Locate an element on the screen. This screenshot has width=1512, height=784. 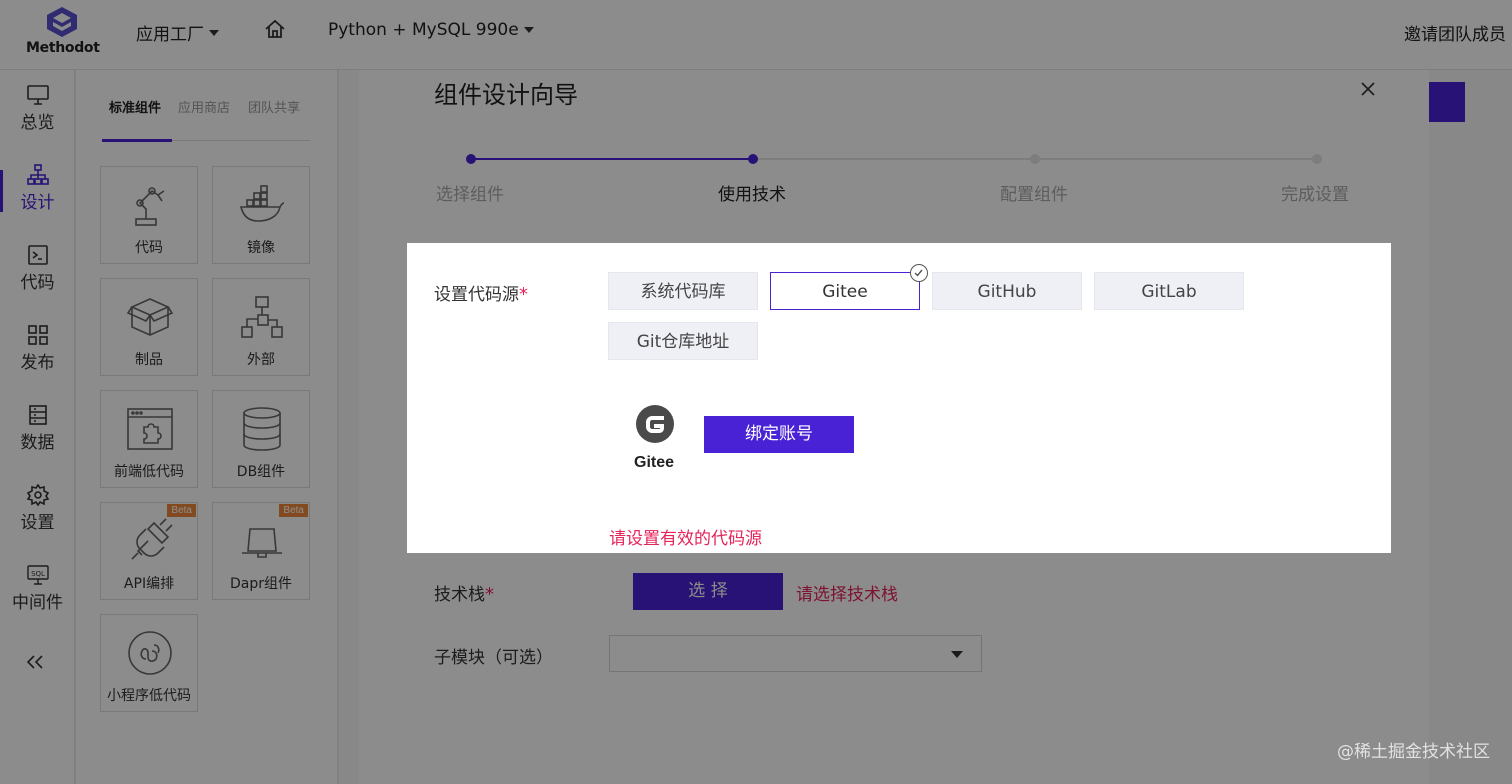
source-option-system-repo: 系统代码库 is located at coordinates (683, 291).